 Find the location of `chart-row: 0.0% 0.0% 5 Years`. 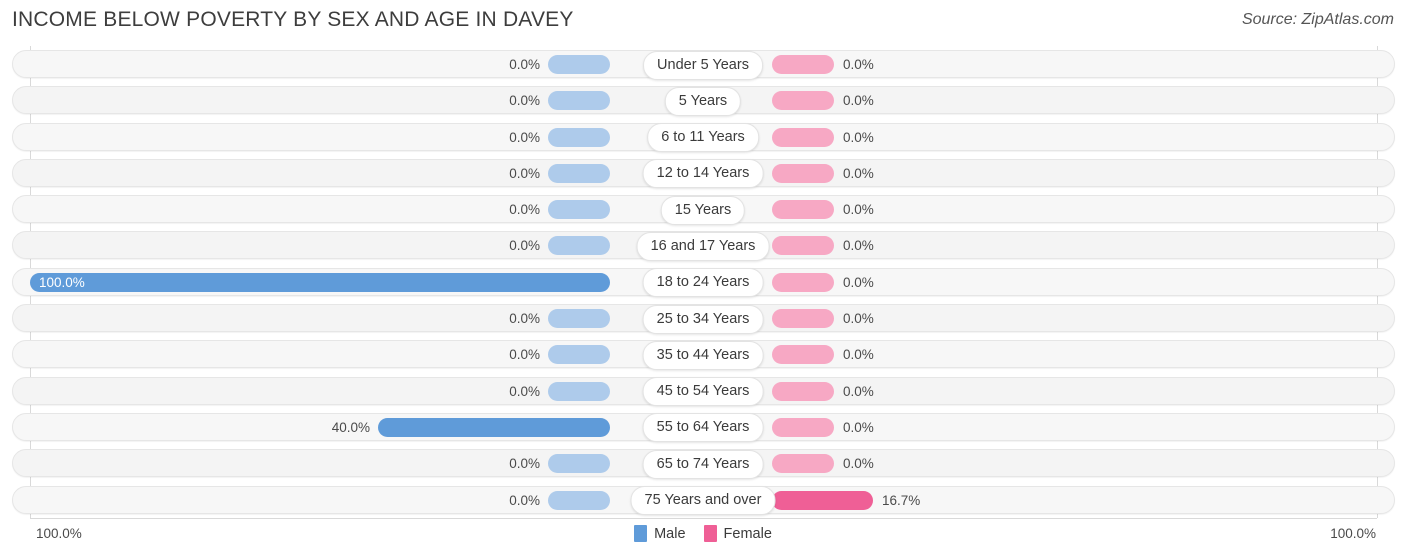

chart-row: 0.0% 0.0% 5 Years is located at coordinates (703, 100).